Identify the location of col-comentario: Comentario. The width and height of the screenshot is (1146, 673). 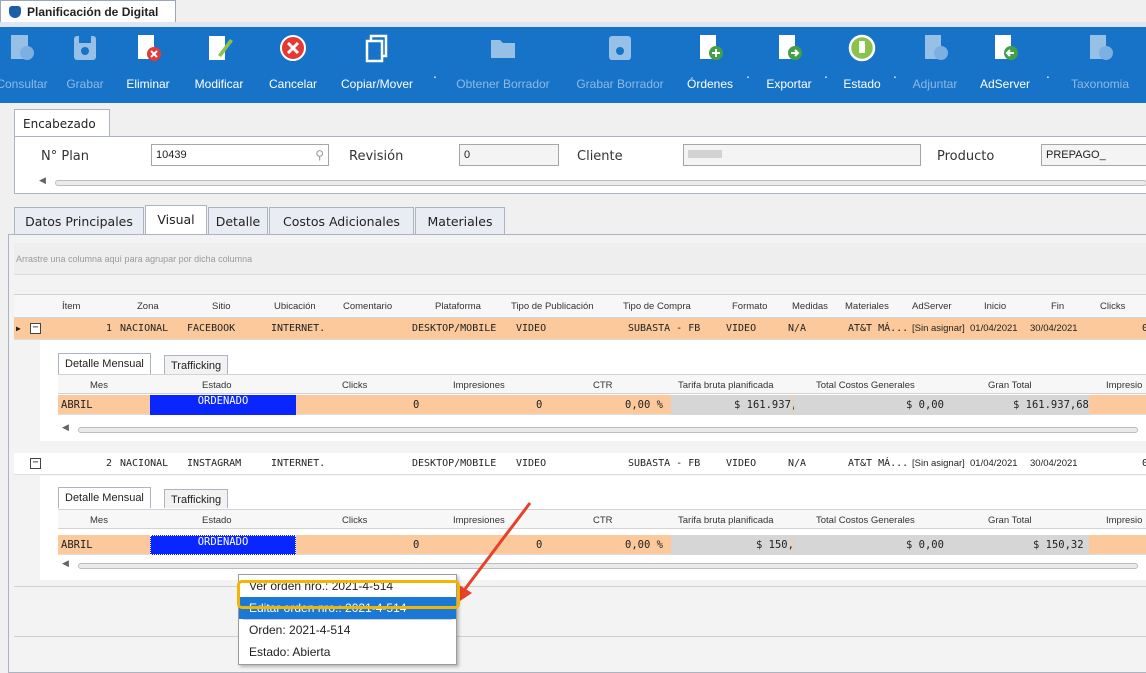
(367, 306).